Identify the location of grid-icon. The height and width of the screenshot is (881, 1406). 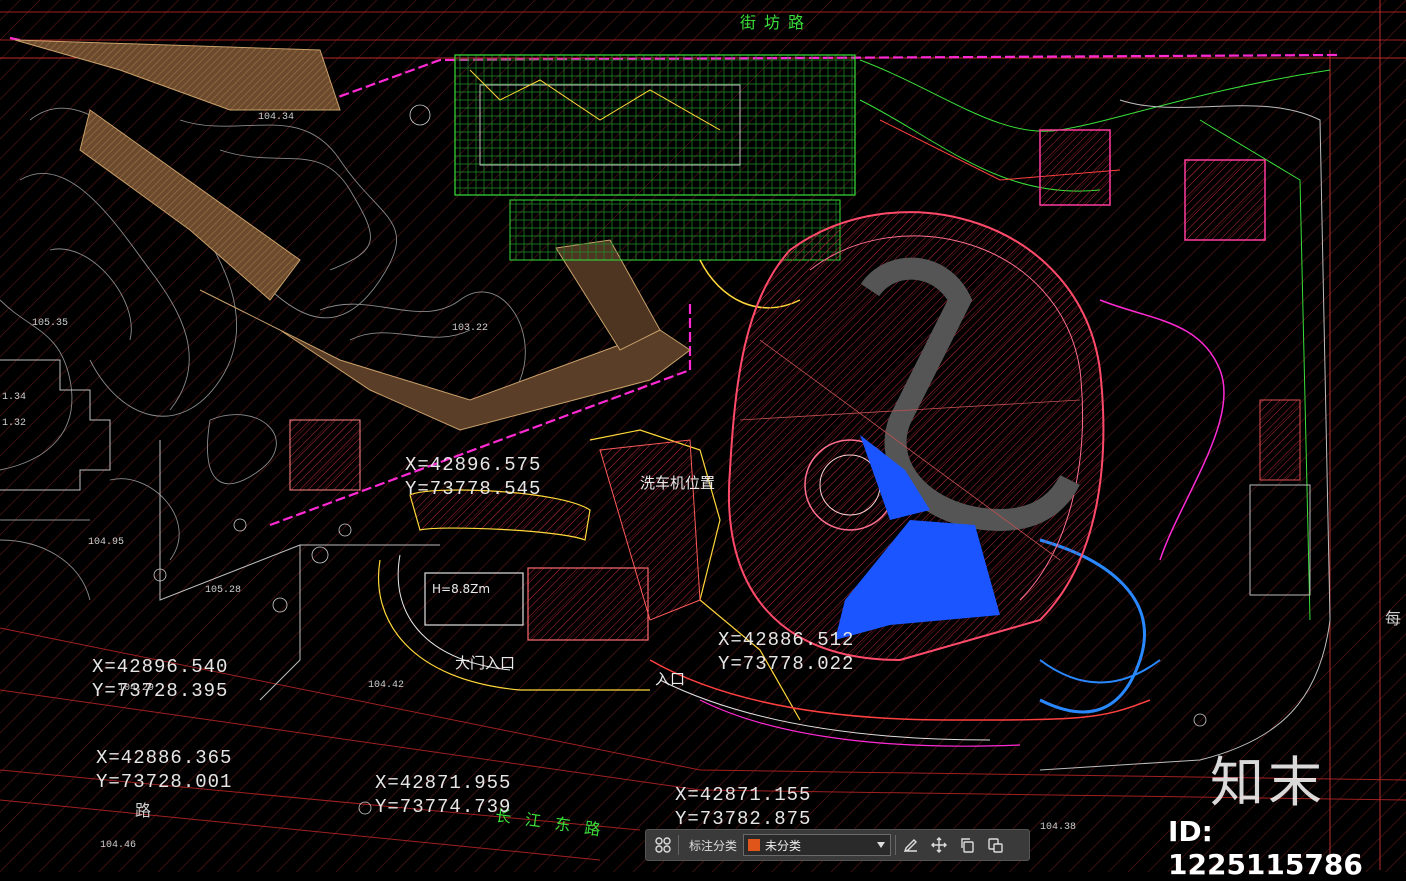
(663, 845).